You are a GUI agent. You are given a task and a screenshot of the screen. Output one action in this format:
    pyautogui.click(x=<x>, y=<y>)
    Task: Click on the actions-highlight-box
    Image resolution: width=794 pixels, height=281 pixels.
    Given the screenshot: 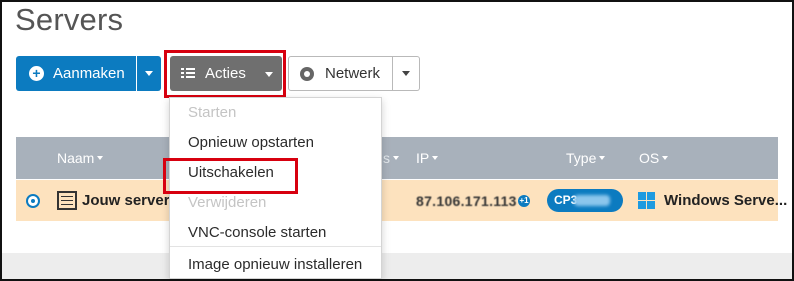 What is the action you would take?
    pyautogui.click(x=225, y=74)
    